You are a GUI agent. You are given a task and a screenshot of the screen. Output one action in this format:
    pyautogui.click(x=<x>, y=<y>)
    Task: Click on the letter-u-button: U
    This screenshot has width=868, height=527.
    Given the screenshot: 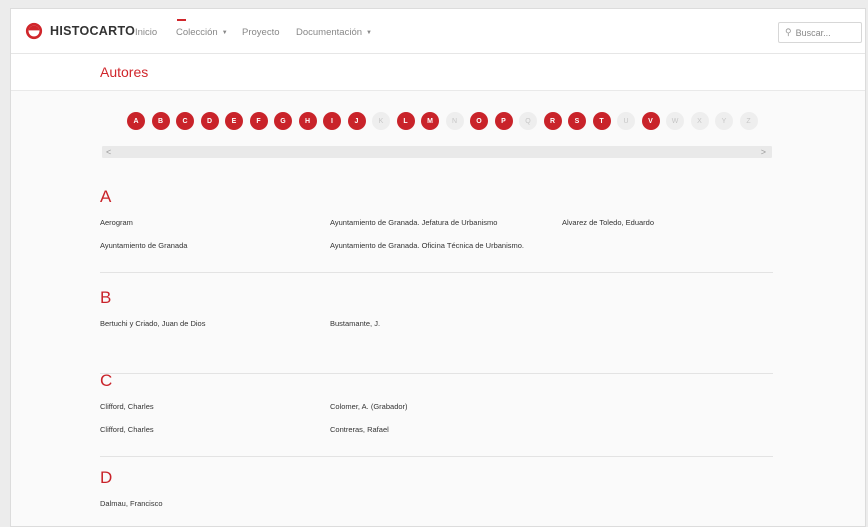 What is the action you would take?
    pyautogui.click(x=626, y=121)
    